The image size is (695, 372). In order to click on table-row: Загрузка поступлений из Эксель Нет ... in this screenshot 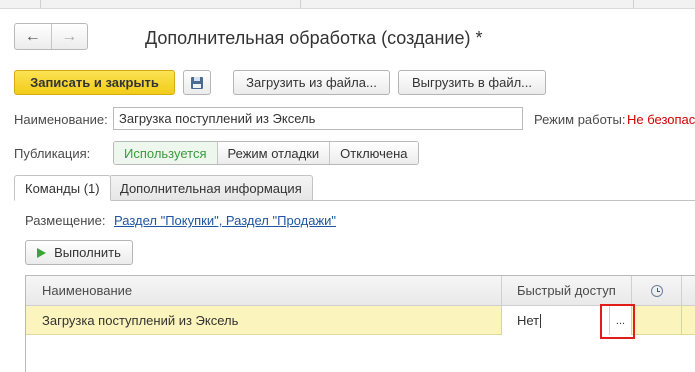, I will do `click(360, 320)`.